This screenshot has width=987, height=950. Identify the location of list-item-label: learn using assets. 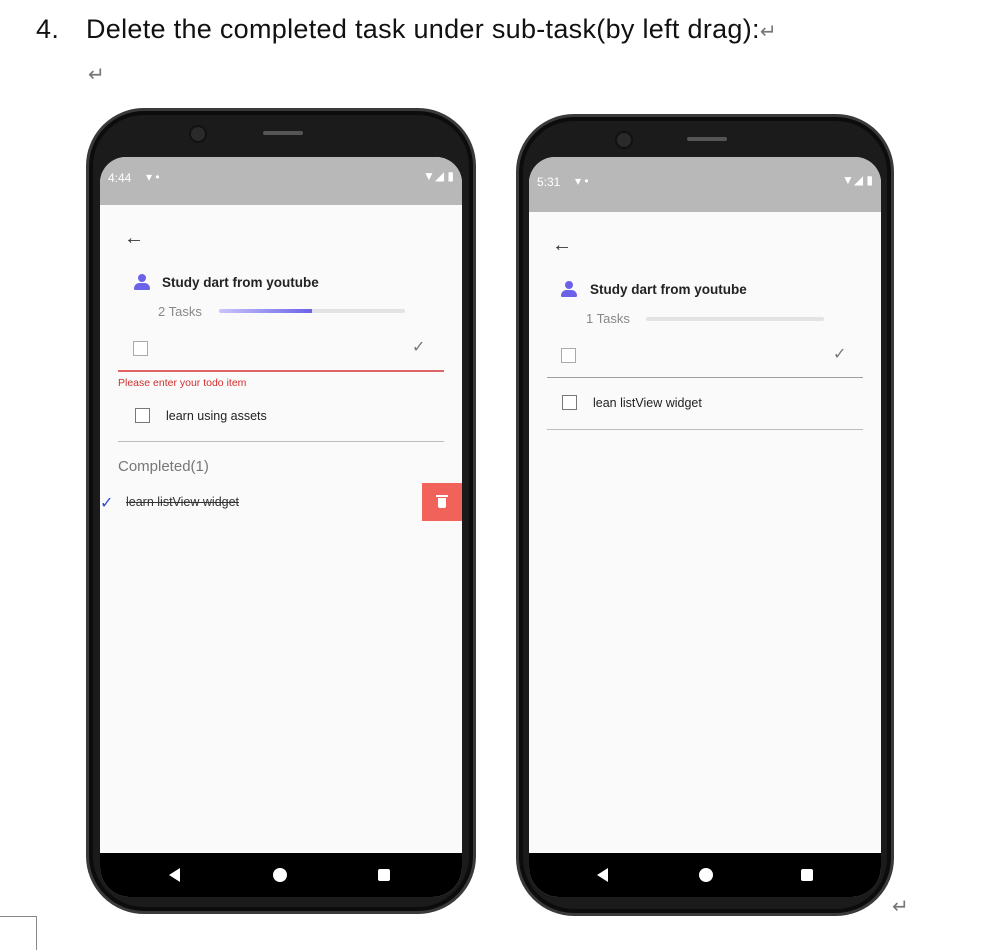
(216, 416).